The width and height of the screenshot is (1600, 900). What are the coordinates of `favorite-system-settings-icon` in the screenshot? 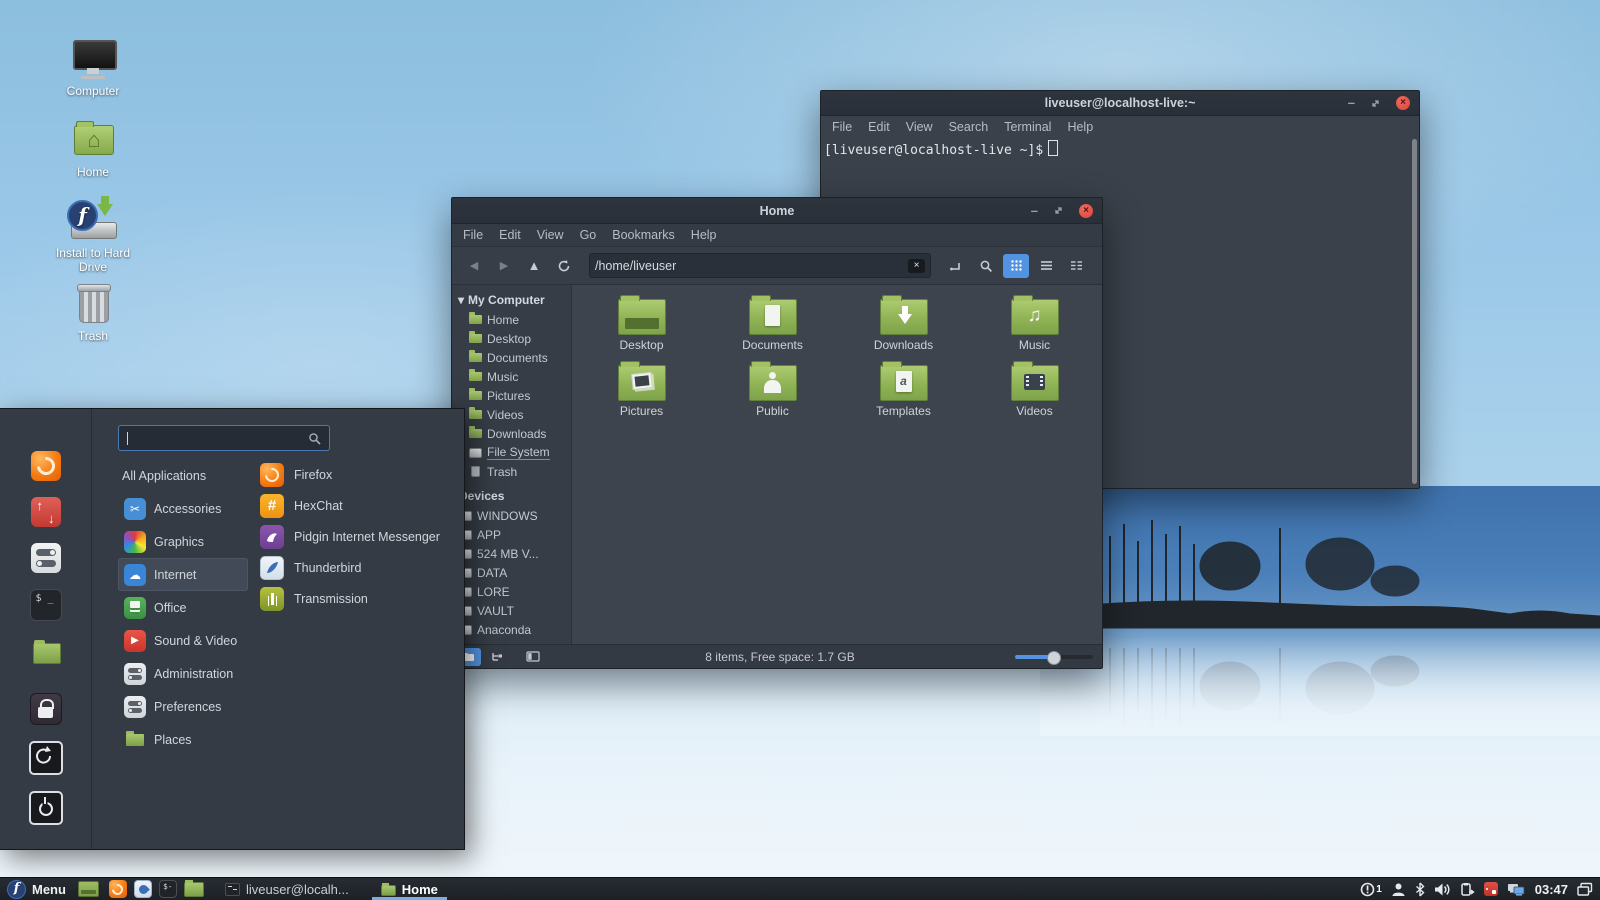 It's located at (45, 558).